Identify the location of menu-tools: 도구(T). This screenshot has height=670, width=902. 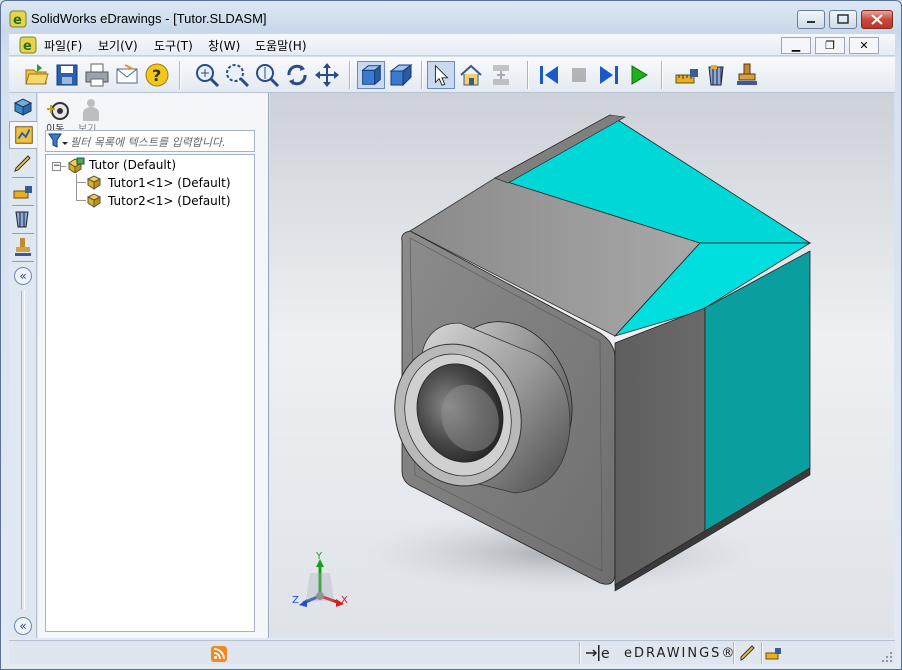
(173, 45).